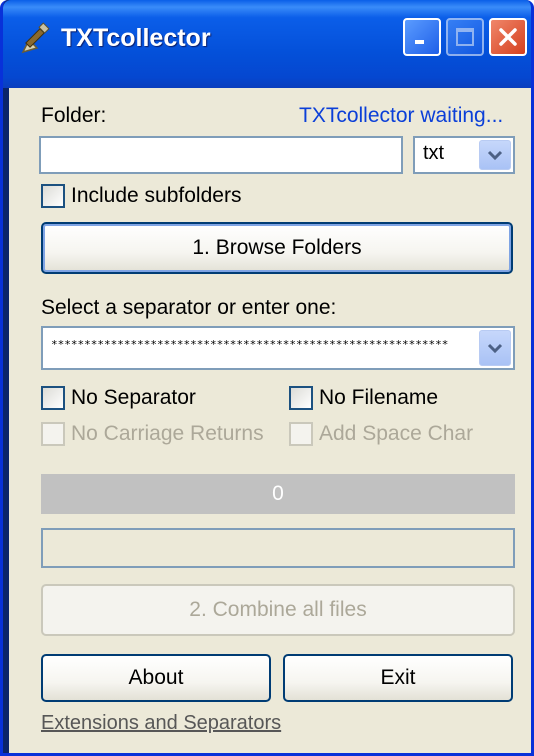  Describe the element at coordinates (74, 115) in the screenshot. I see `folder-label: Folder:` at that location.